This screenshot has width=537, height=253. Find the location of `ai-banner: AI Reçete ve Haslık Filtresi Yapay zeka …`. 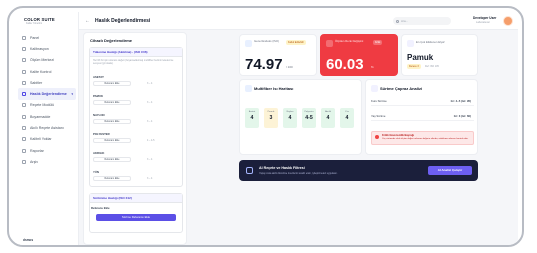

ai-banner: AI Reçete ve Haslık Filtresi Yapay zeka … is located at coordinates (358, 170).